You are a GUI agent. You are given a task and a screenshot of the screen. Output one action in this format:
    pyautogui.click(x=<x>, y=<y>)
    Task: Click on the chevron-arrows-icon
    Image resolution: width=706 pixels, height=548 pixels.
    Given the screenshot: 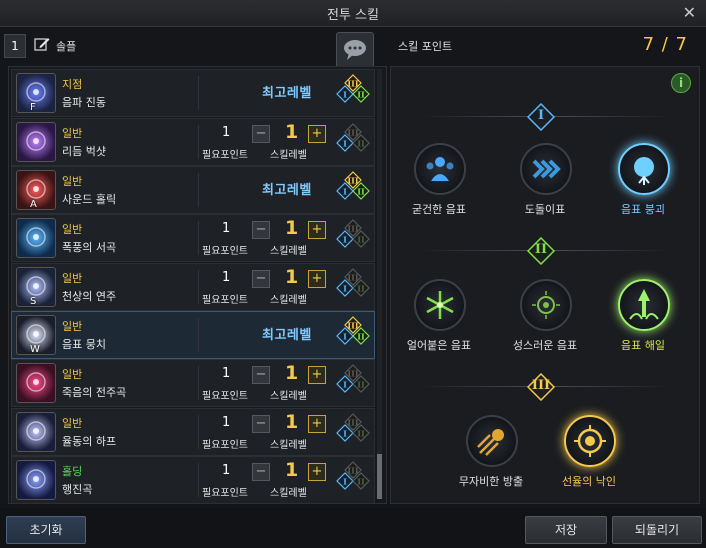 What is the action you would take?
    pyautogui.click(x=546, y=169)
    